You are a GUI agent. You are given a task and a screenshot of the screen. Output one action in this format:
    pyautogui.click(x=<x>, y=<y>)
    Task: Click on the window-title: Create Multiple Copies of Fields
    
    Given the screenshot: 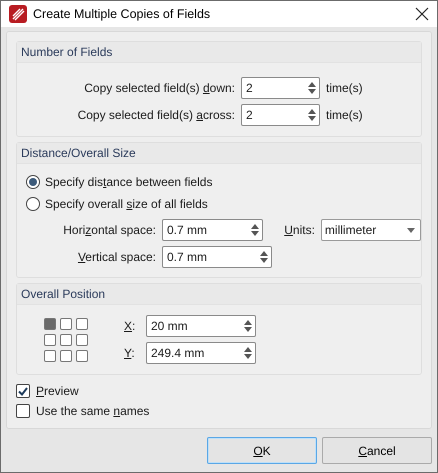 What is the action you would take?
    pyautogui.click(x=122, y=14)
    